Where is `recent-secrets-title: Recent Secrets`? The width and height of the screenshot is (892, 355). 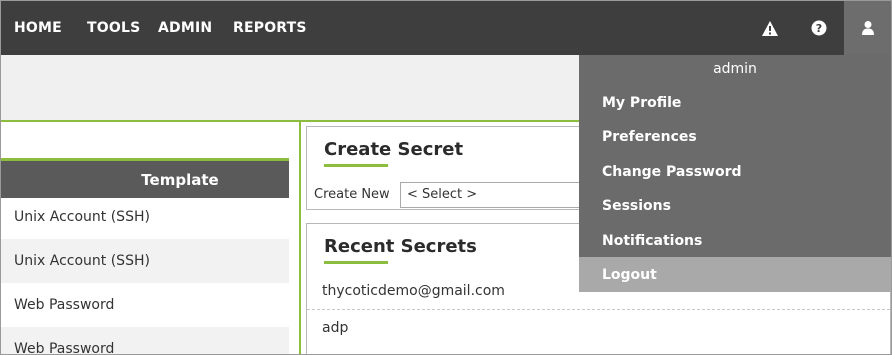 recent-secrets-title: Recent Secrets is located at coordinates (400, 246).